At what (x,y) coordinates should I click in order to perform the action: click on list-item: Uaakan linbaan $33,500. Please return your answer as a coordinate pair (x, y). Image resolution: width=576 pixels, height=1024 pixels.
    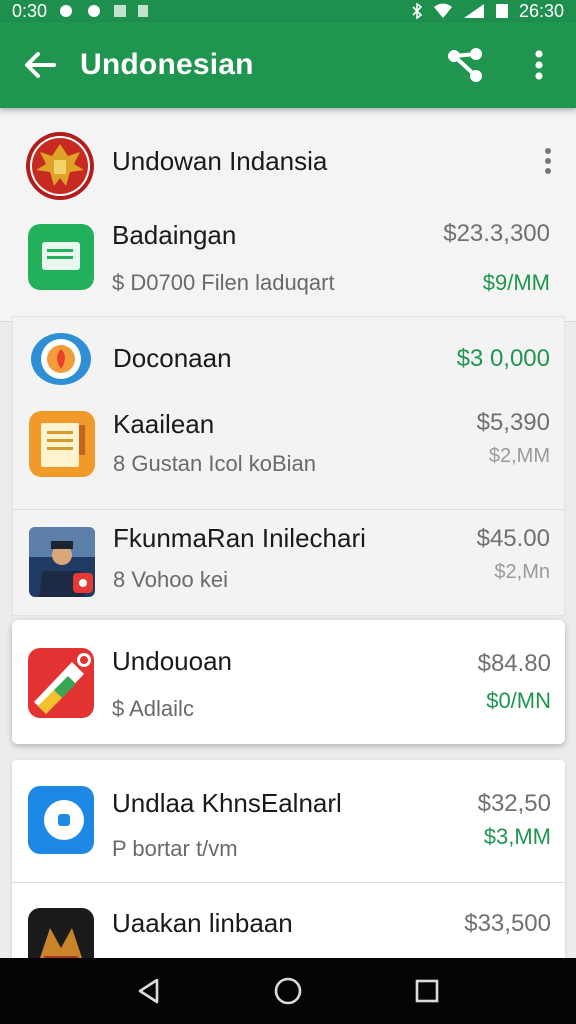
    Looking at the image, I should click on (288, 920).